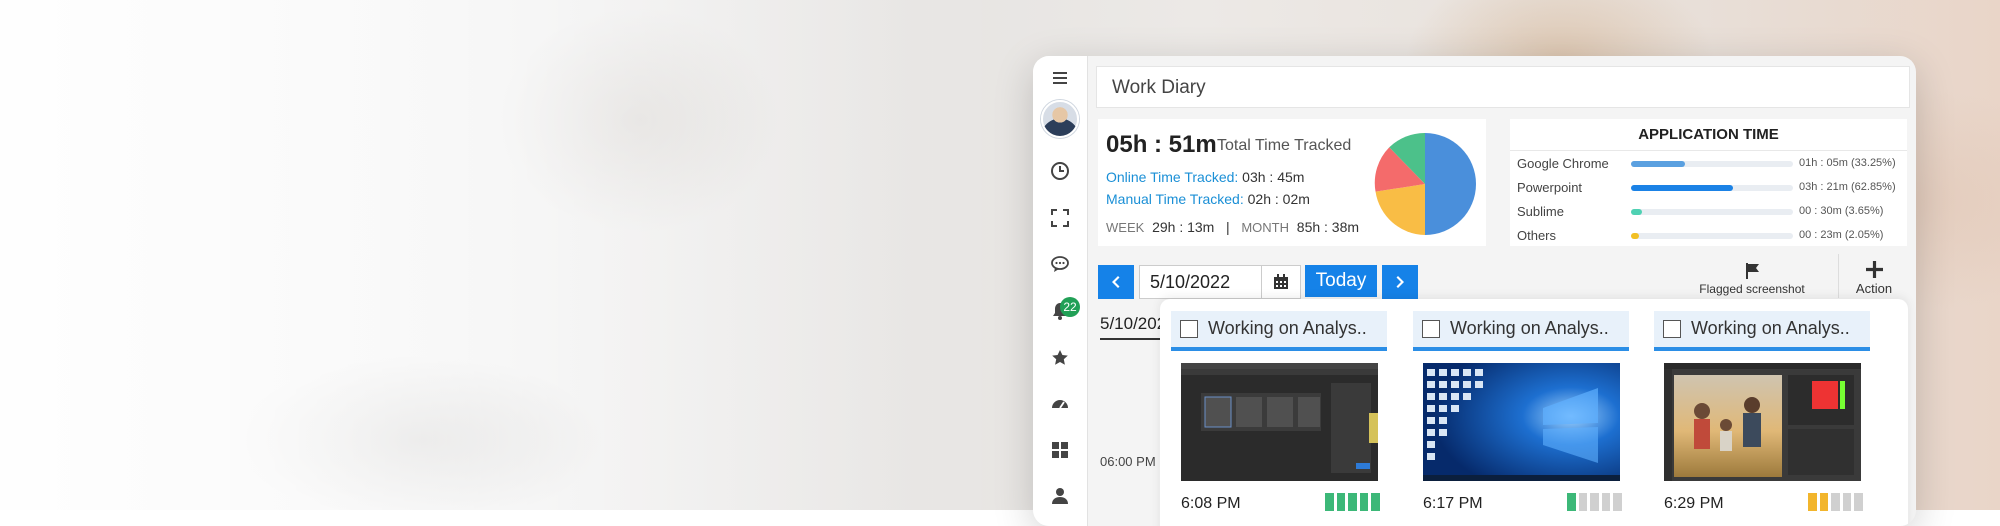  Describe the element at coordinates (1752, 289) in the screenshot. I see `flagged-label: Flagged screenshot` at that location.